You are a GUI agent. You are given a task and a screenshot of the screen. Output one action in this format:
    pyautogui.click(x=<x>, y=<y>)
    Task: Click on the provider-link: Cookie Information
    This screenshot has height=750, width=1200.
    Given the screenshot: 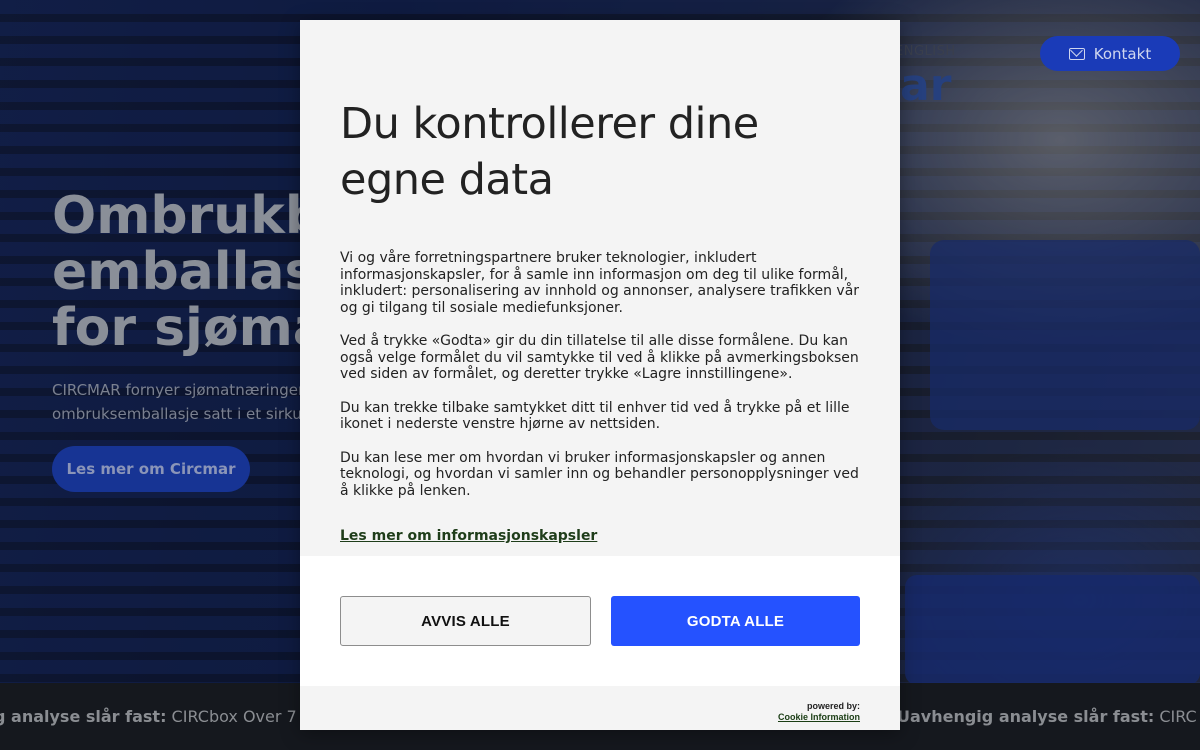 What is the action you would take?
    pyautogui.click(x=819, y=717)
    